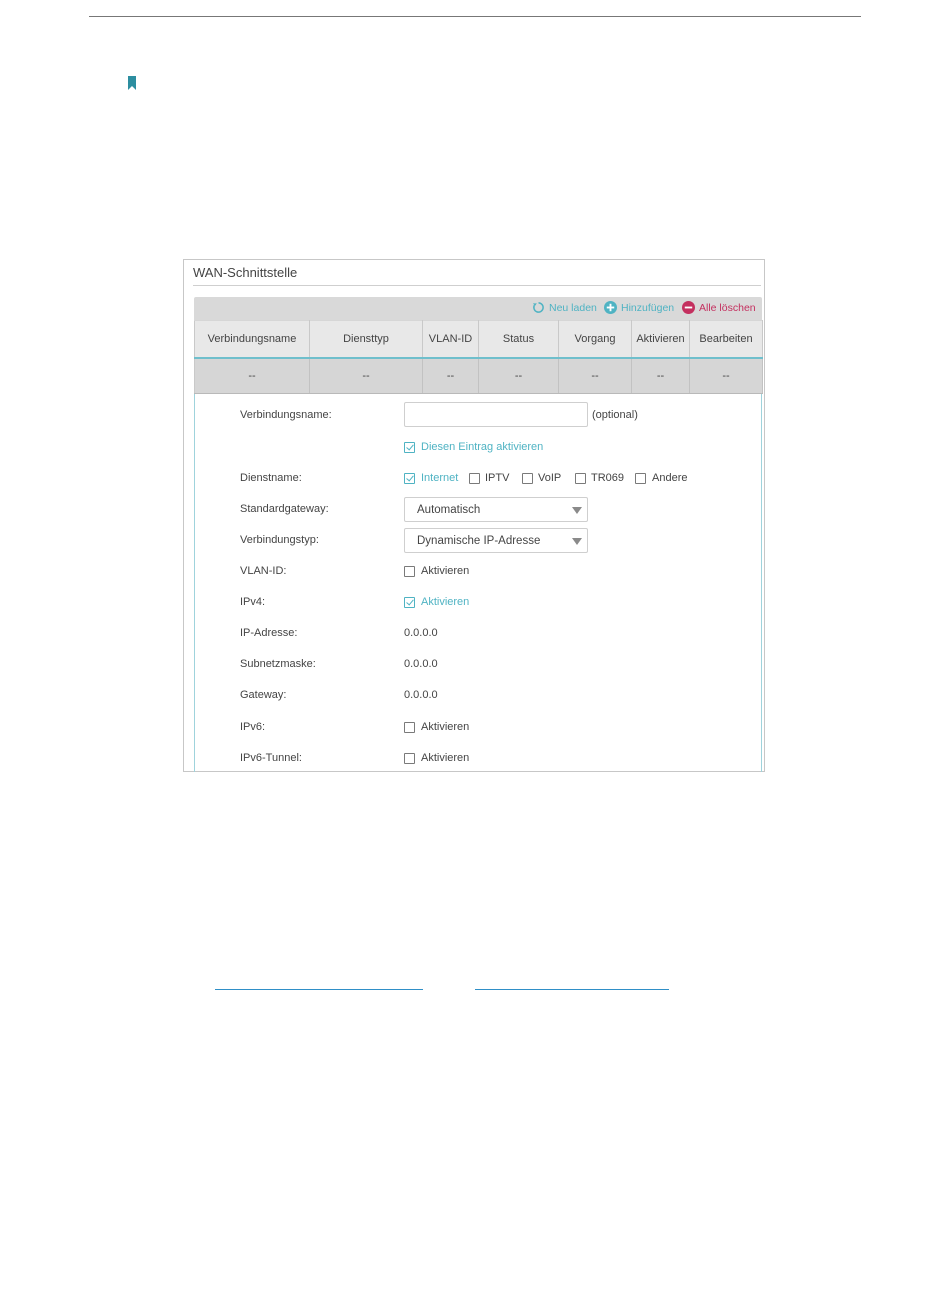 The height and width of the screenshot is (1297, 950). Describe the element at coordinates (477, 285) in the screenshot. I see `panel-divider` at that location.